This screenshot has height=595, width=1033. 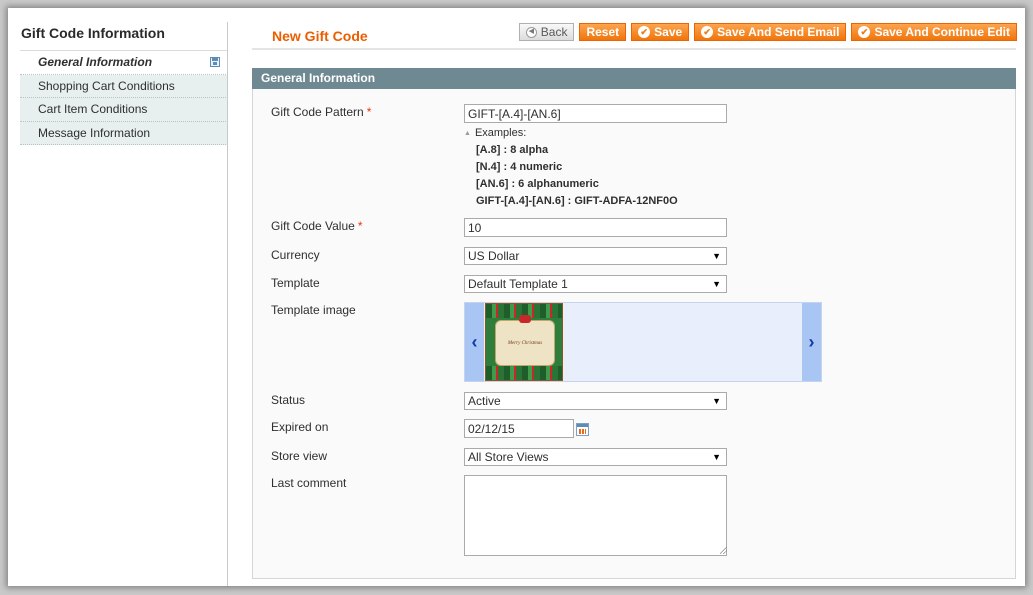 What do you see at coordinates (595, 515) in the screenshot?
I see `last-comment-textarea` at bounding box center [595, 515].